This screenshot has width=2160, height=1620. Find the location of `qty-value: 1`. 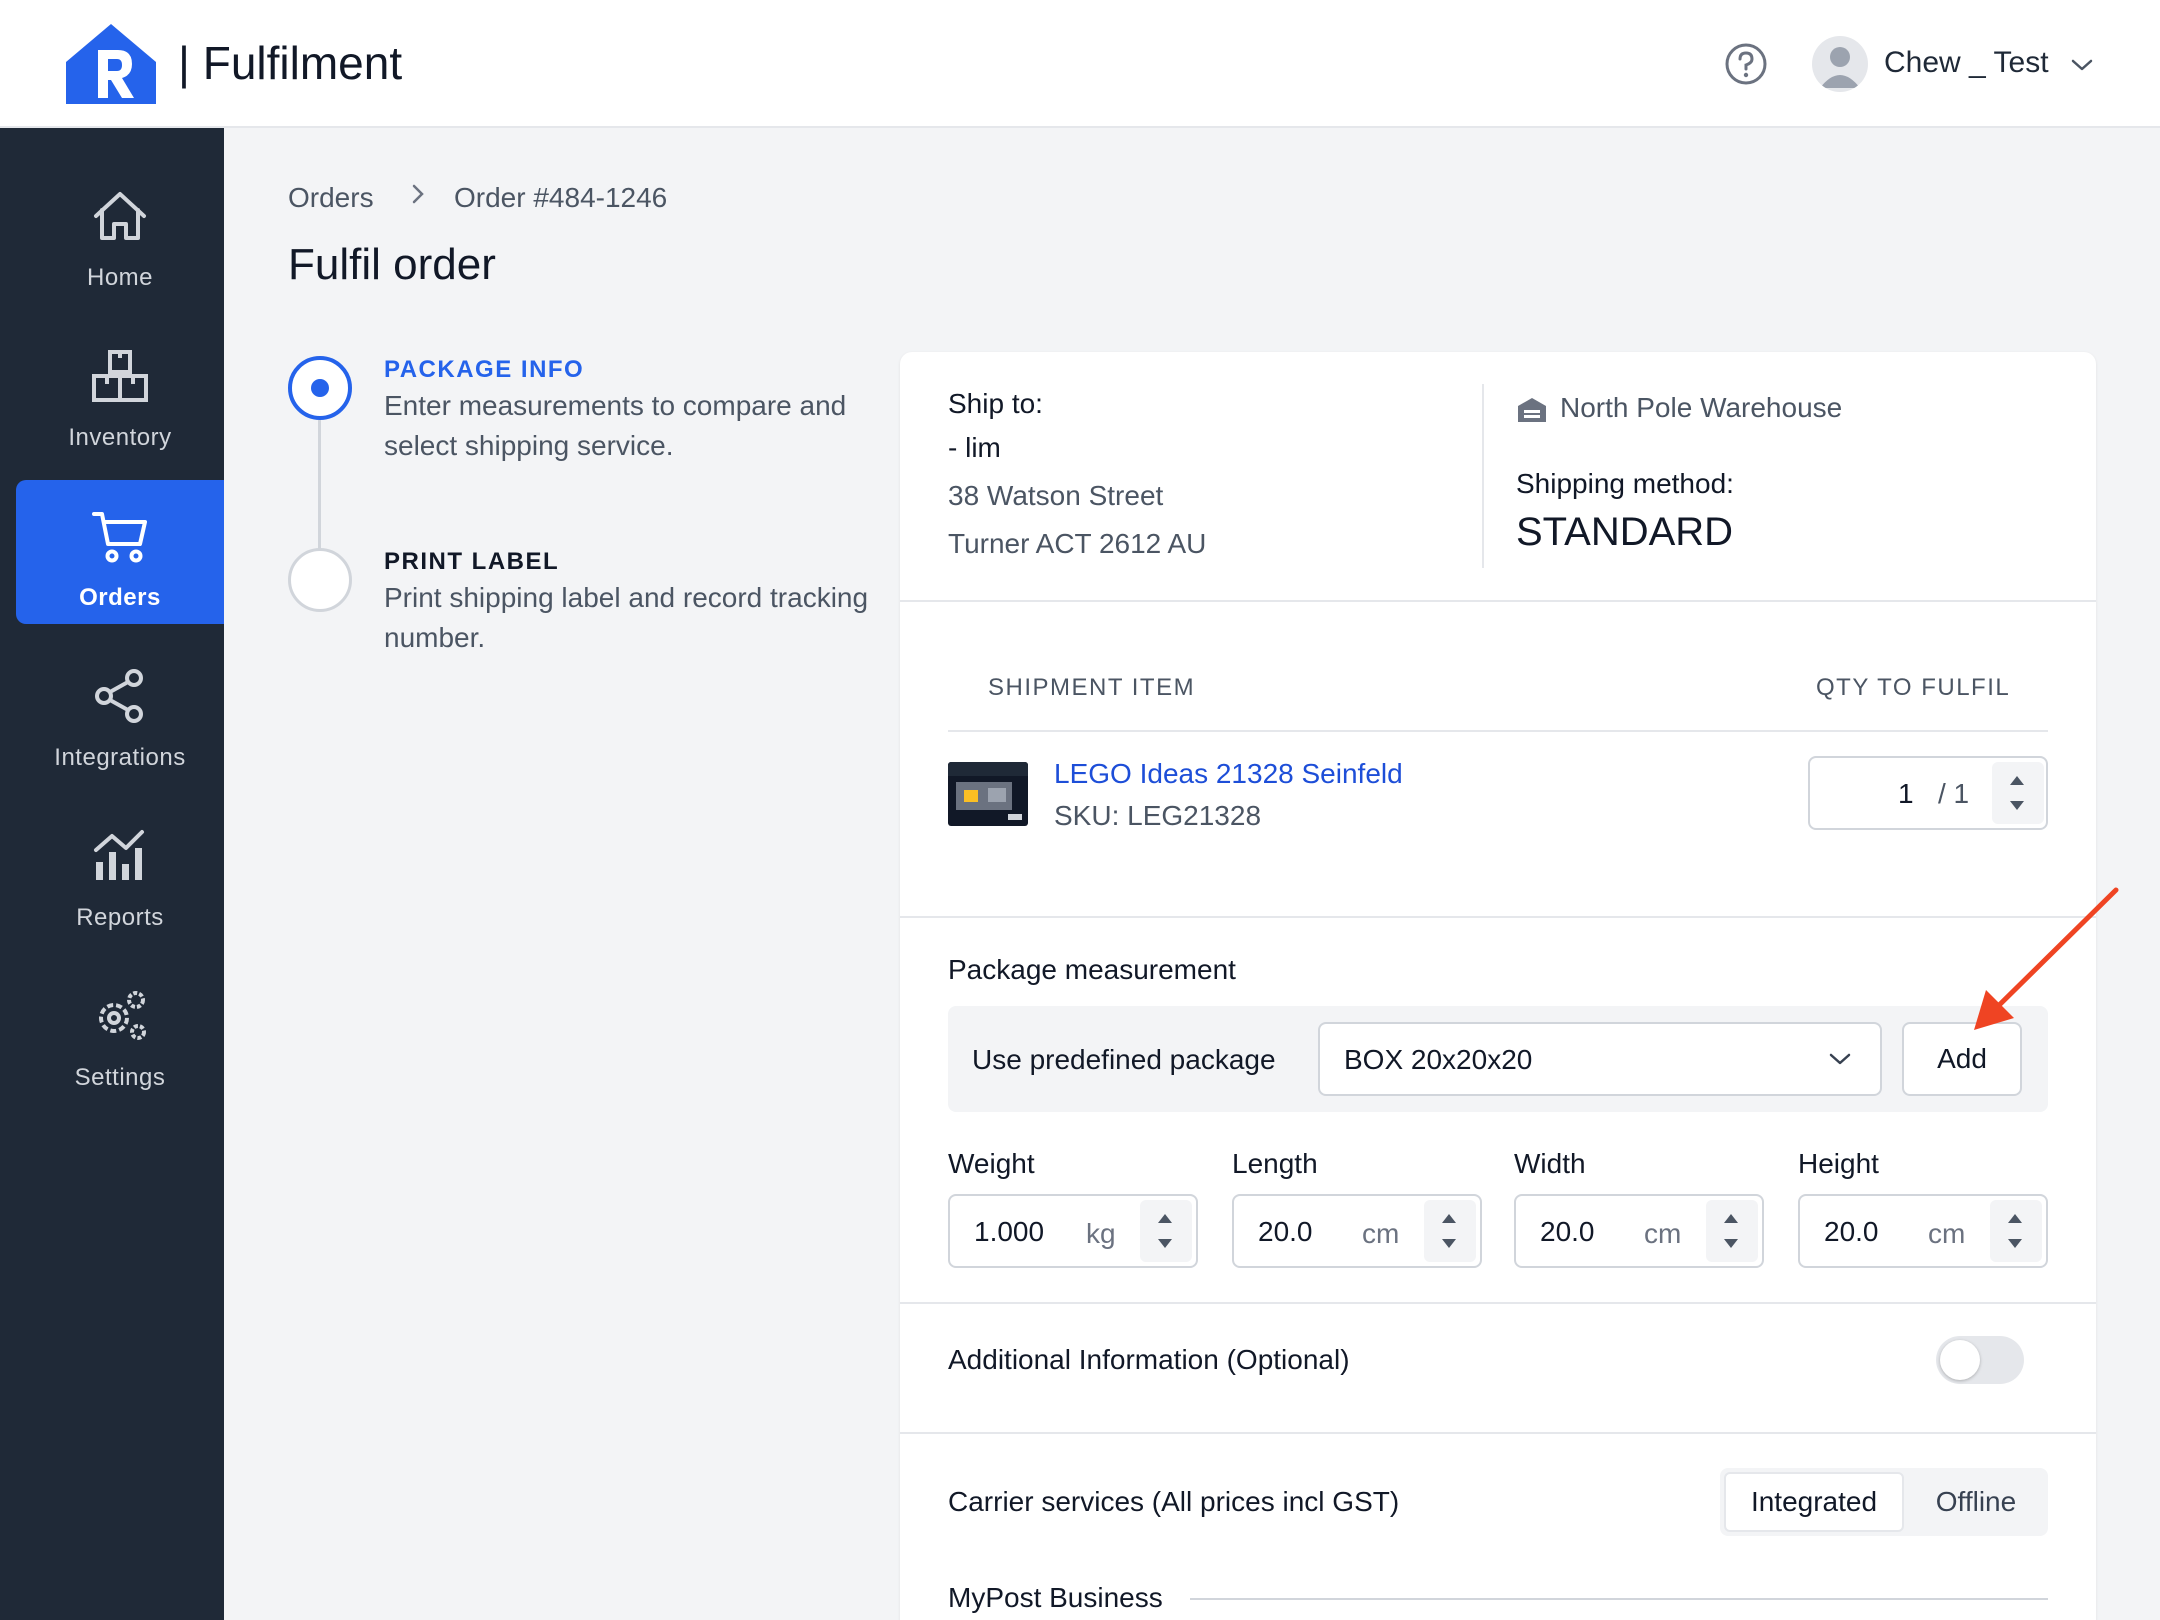

qty-value: 1 is located at coordinates (1906, 794).